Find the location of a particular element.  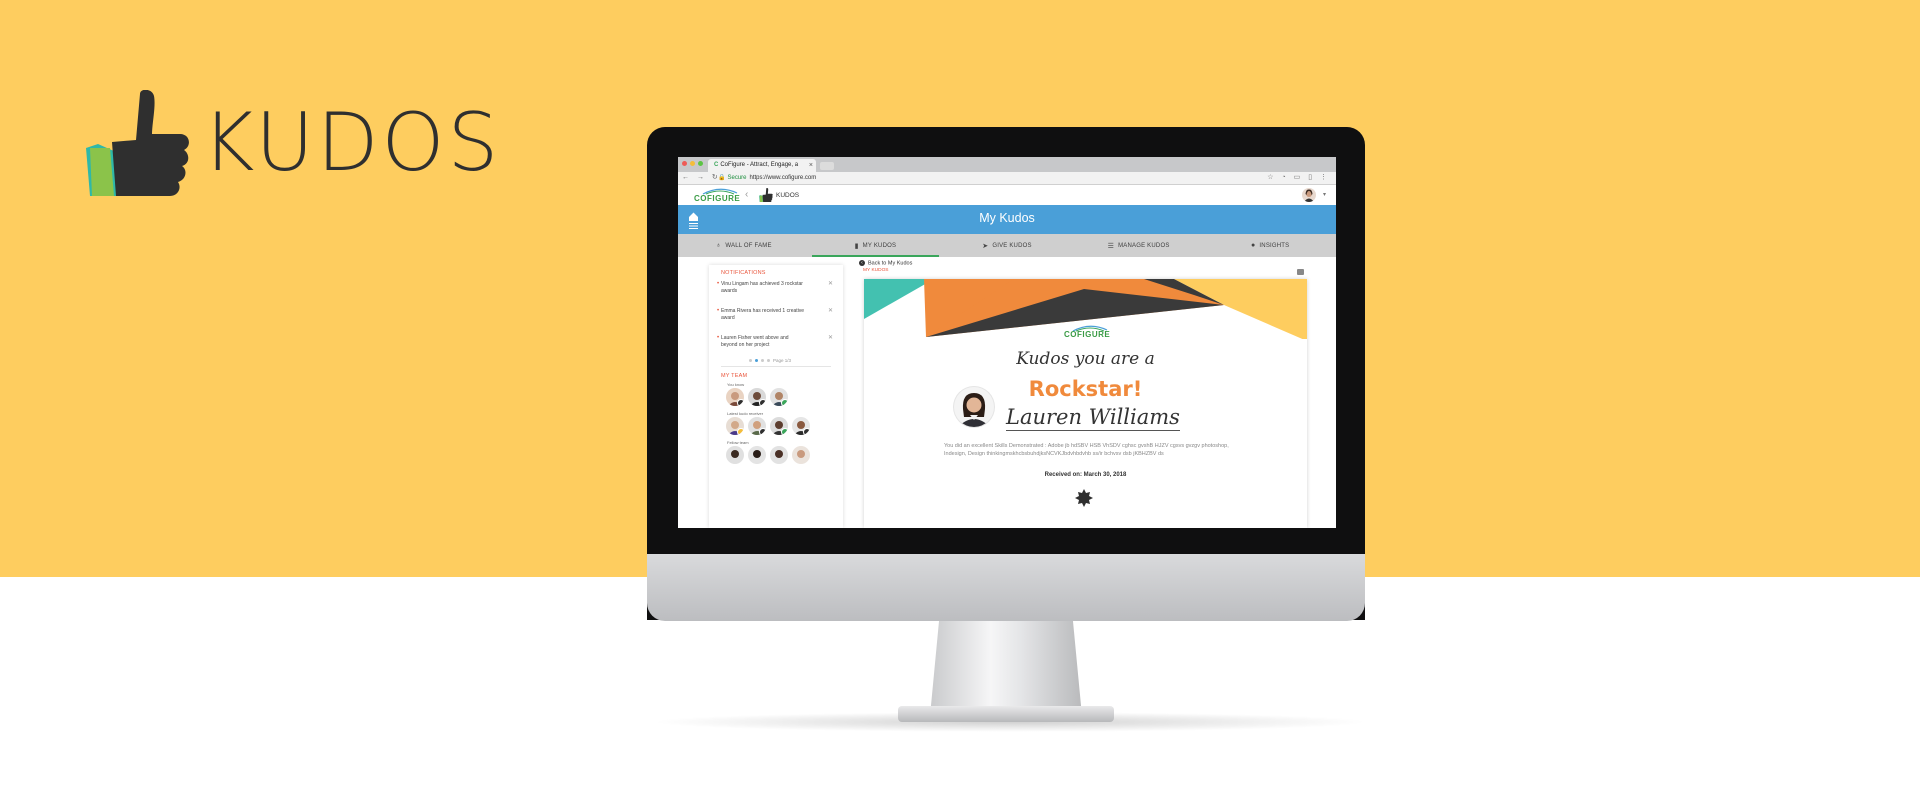

notifications-pager: Page 1/3 is located at coordinates (770, 360).